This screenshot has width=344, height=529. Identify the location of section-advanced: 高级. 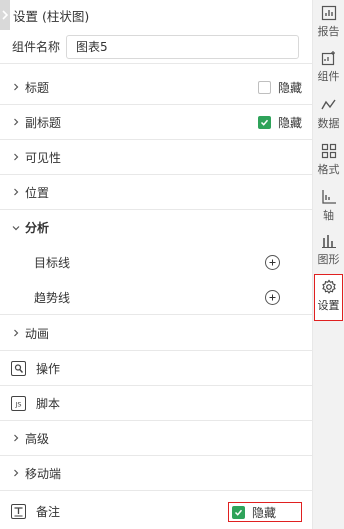
(156, 438).